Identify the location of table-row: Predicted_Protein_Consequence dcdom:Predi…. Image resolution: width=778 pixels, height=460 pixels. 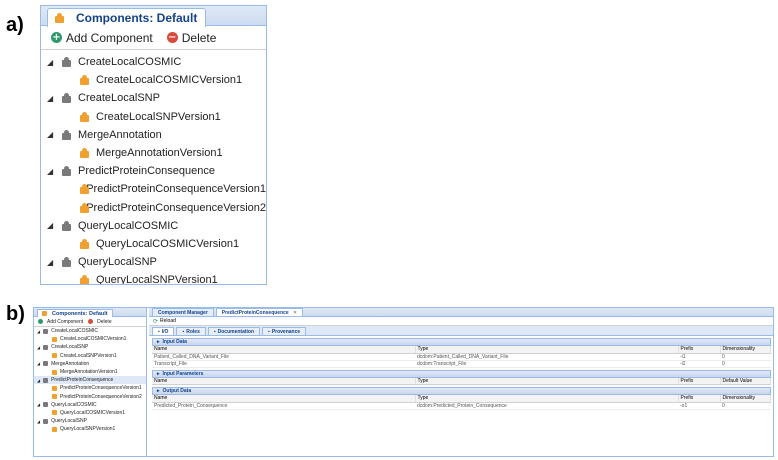
(461, 406).